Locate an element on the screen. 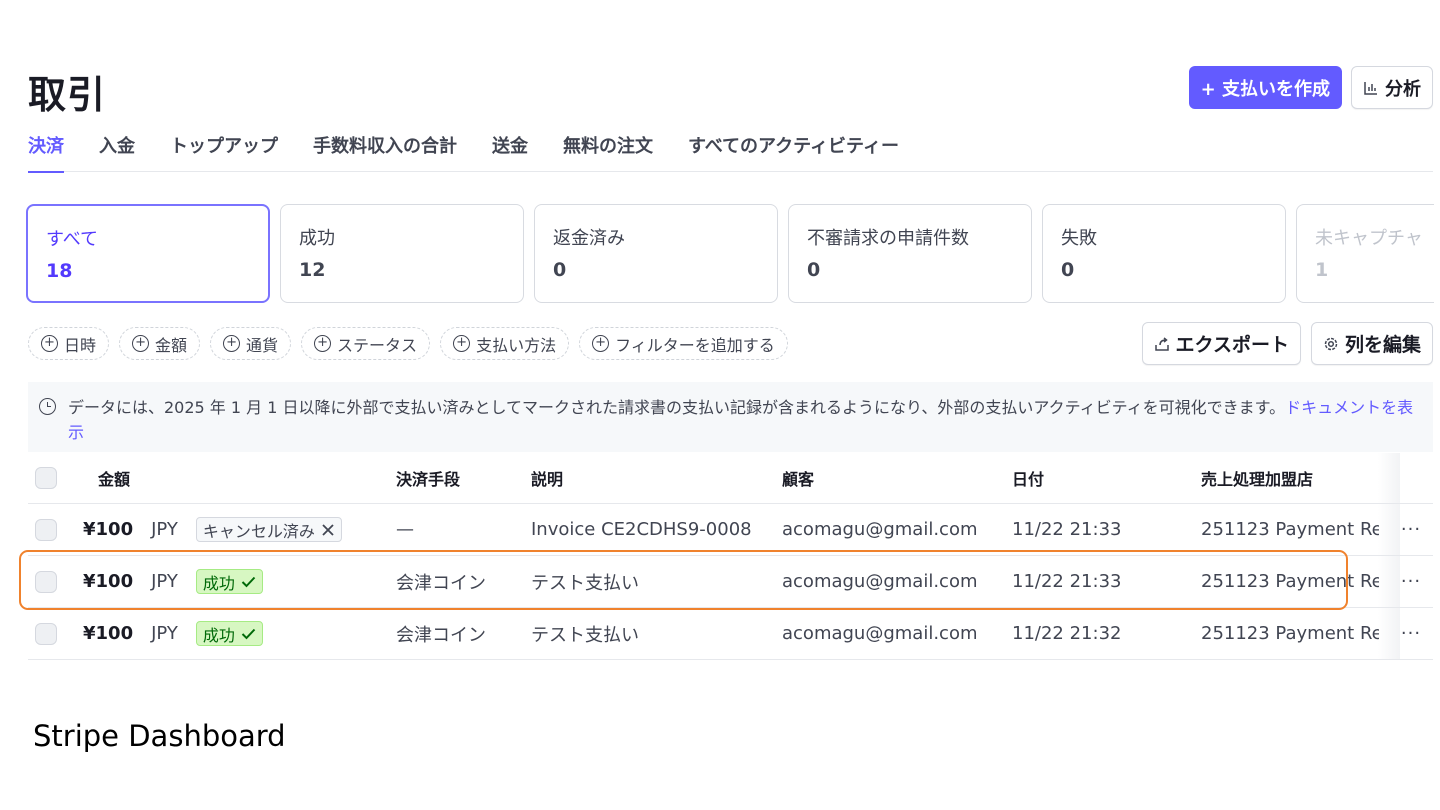 The width and height of the screenshot is (1440, 810). filter-date: + 日時 is located at coordinates (69, 343).